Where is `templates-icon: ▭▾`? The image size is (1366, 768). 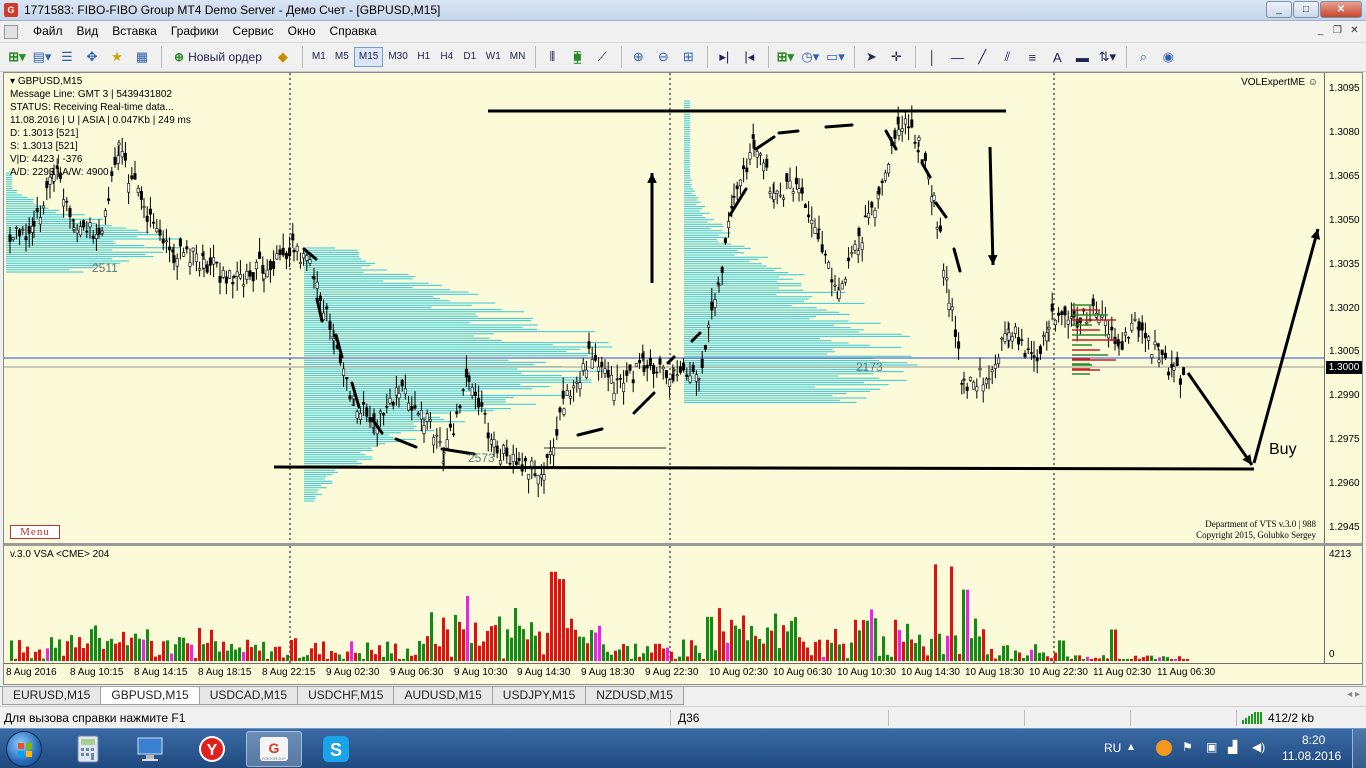
templates-icon: ▭▾ is located at coordinates (835, 57).